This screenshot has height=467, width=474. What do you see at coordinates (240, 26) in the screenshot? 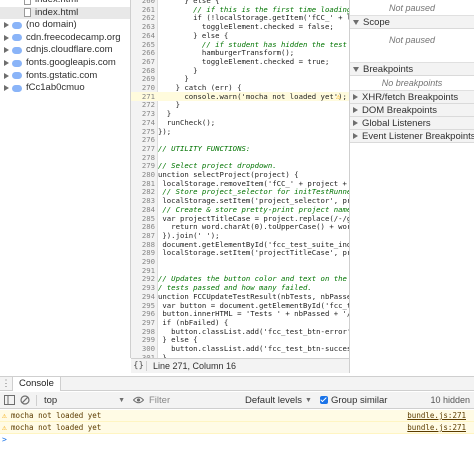
I see `code-line: 263 toggleElement.checked = false;` at bounding box center [240, 26].